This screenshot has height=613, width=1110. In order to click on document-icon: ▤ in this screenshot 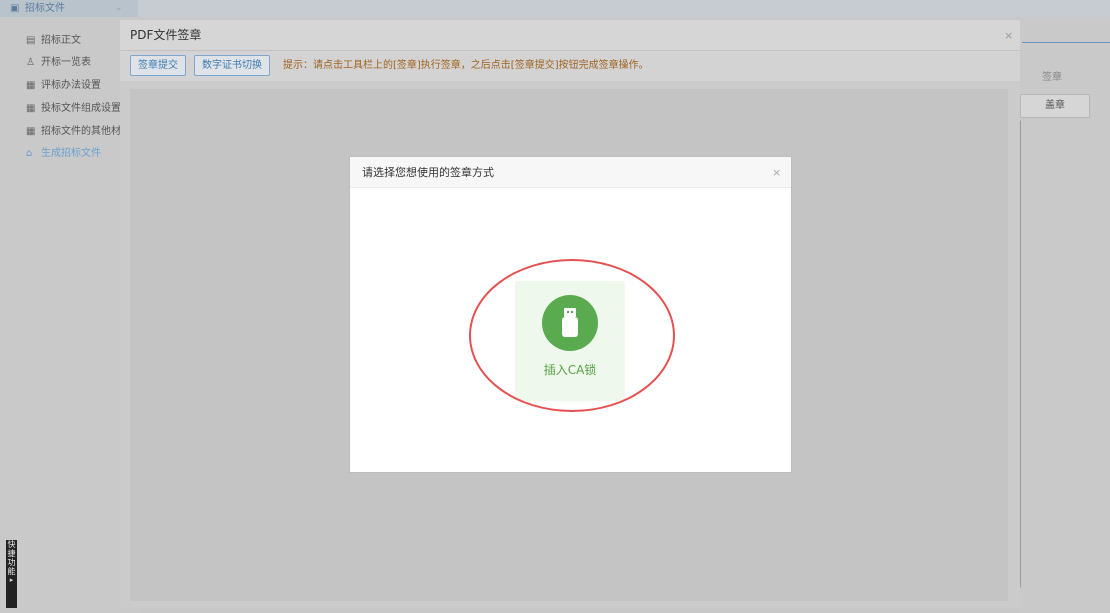, I will do `click(31, 40)`.